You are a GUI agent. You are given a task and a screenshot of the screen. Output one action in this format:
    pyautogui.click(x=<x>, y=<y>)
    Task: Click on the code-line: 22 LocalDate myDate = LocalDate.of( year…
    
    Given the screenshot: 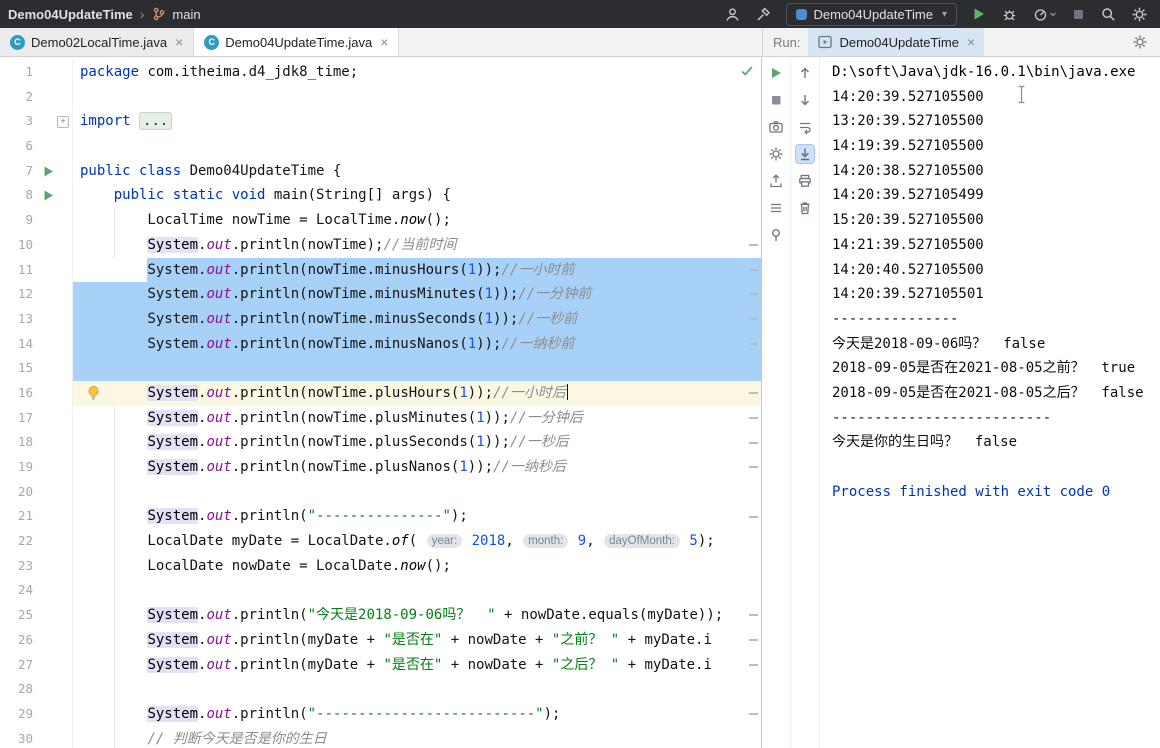 What is the action you would take?
    pyautogui.click(x=380, y=541)
    